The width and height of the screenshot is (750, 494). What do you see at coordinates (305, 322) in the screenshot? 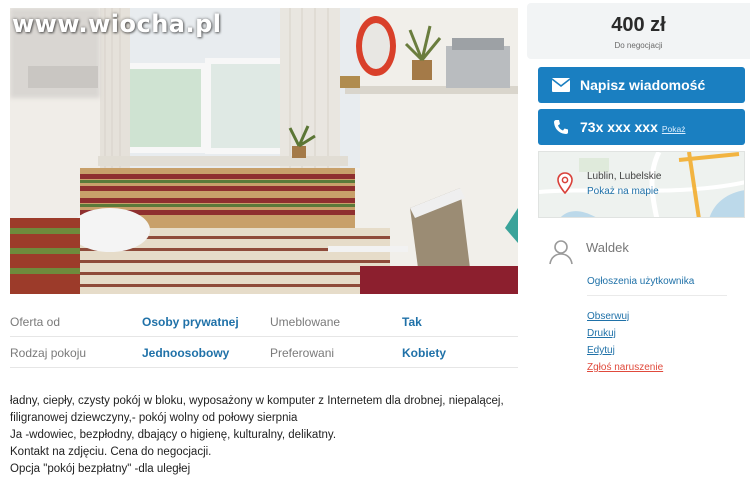
I see `detail-label: Umeblowane` at bounding box center [305, 322].